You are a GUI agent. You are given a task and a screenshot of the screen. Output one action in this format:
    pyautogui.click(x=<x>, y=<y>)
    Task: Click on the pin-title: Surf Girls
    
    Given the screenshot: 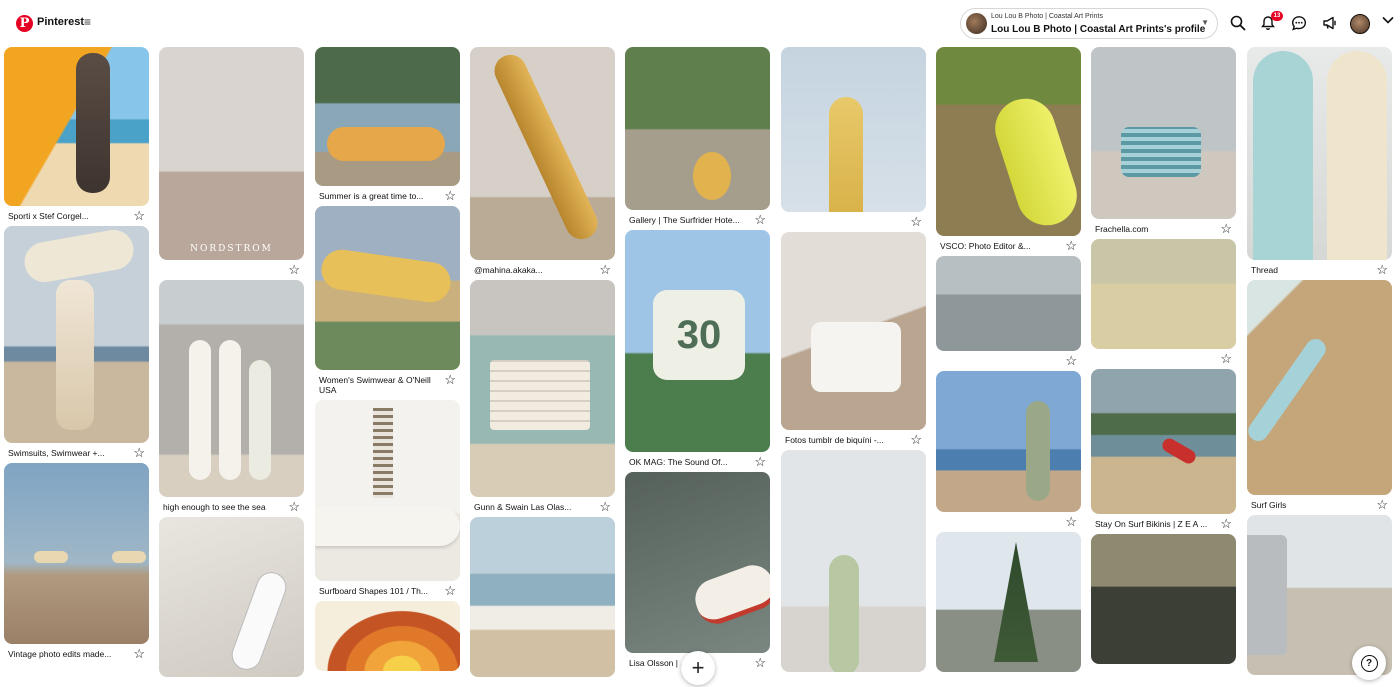 What is the action you would take?
    pyautogui.click(x=1308, y=505)
    